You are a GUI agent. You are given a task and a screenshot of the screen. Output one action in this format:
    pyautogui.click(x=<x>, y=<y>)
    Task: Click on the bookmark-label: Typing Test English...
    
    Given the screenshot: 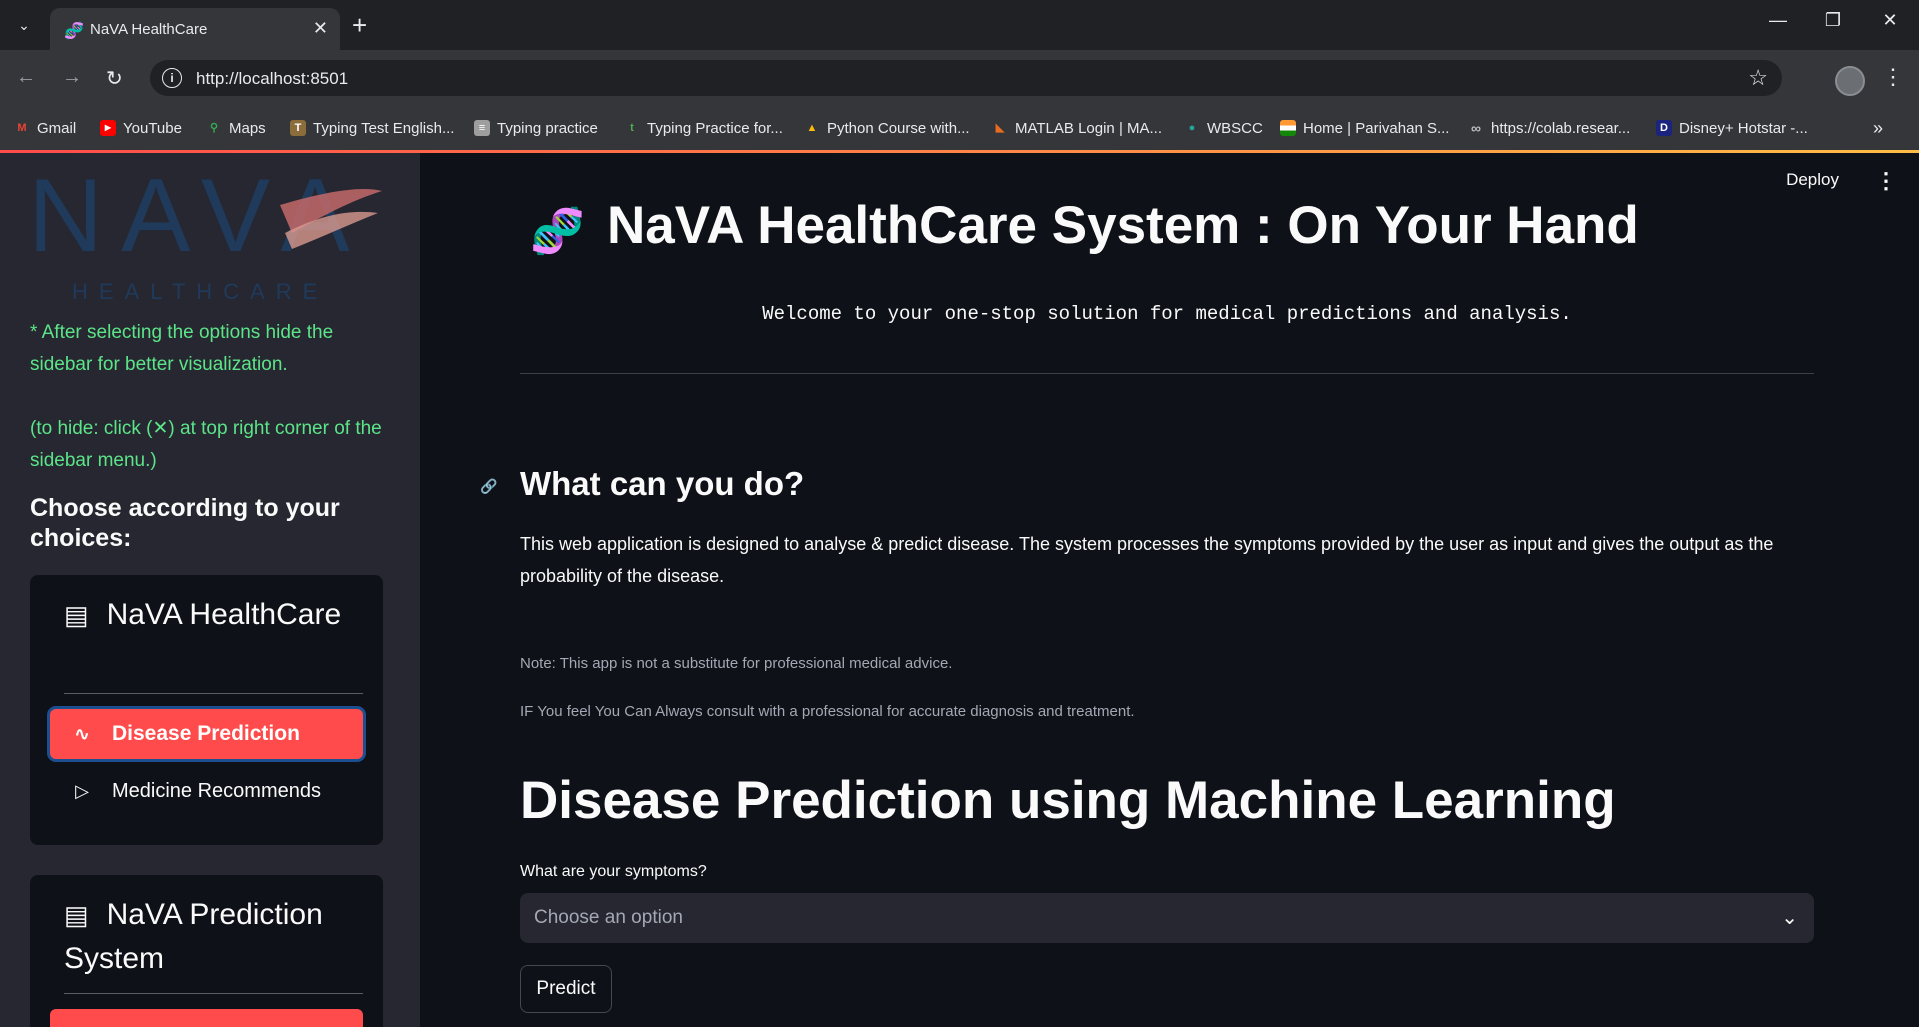 What is the action you would take?
    pyautogui.click(x=384, y=128)
    